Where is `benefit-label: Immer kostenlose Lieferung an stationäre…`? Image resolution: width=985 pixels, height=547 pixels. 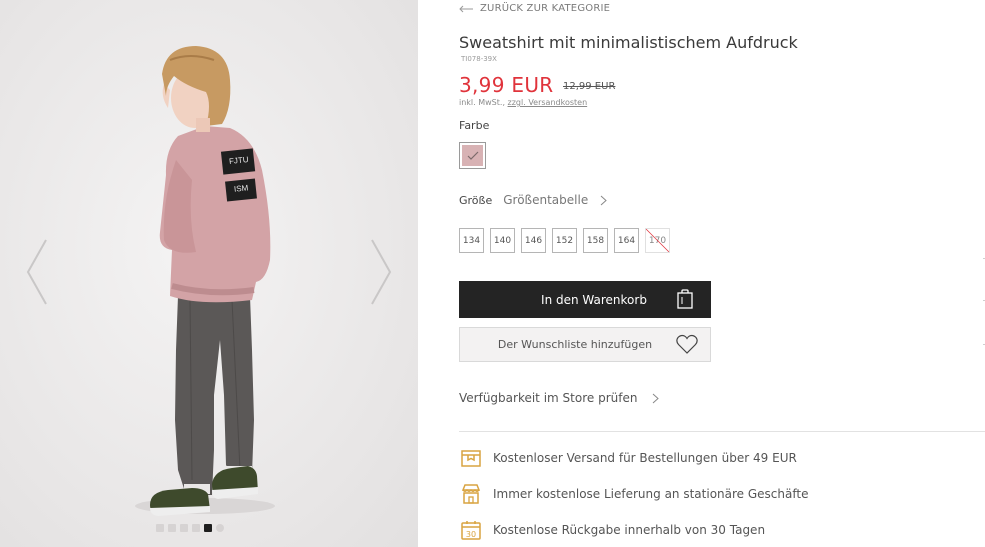 benefit-label: Immer kostenlose Lieferung an stationäre… is located at coordinates (651, 494).